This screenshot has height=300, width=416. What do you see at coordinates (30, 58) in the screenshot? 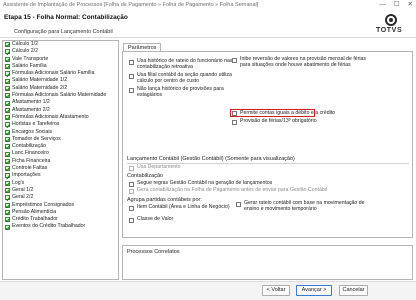
I see `step-label: Vale Transporte` at bounding box center [30, 58].